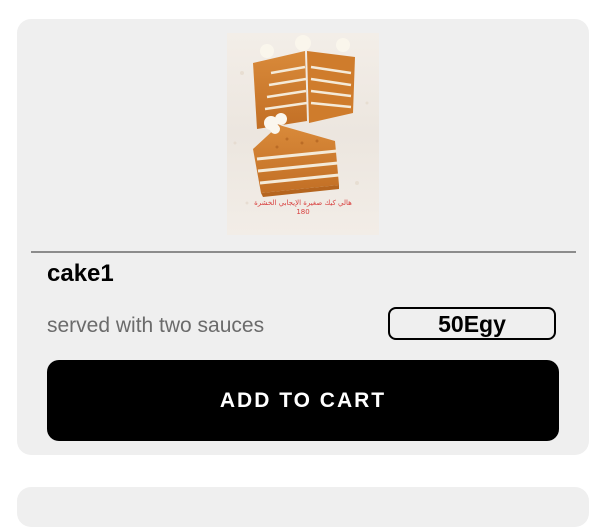 The height and width of the screenshot is (527, 606). What do you see at coordinates (303, 507) in the screenshot?
I see `next-product-card` at bounding box center [303, 507].